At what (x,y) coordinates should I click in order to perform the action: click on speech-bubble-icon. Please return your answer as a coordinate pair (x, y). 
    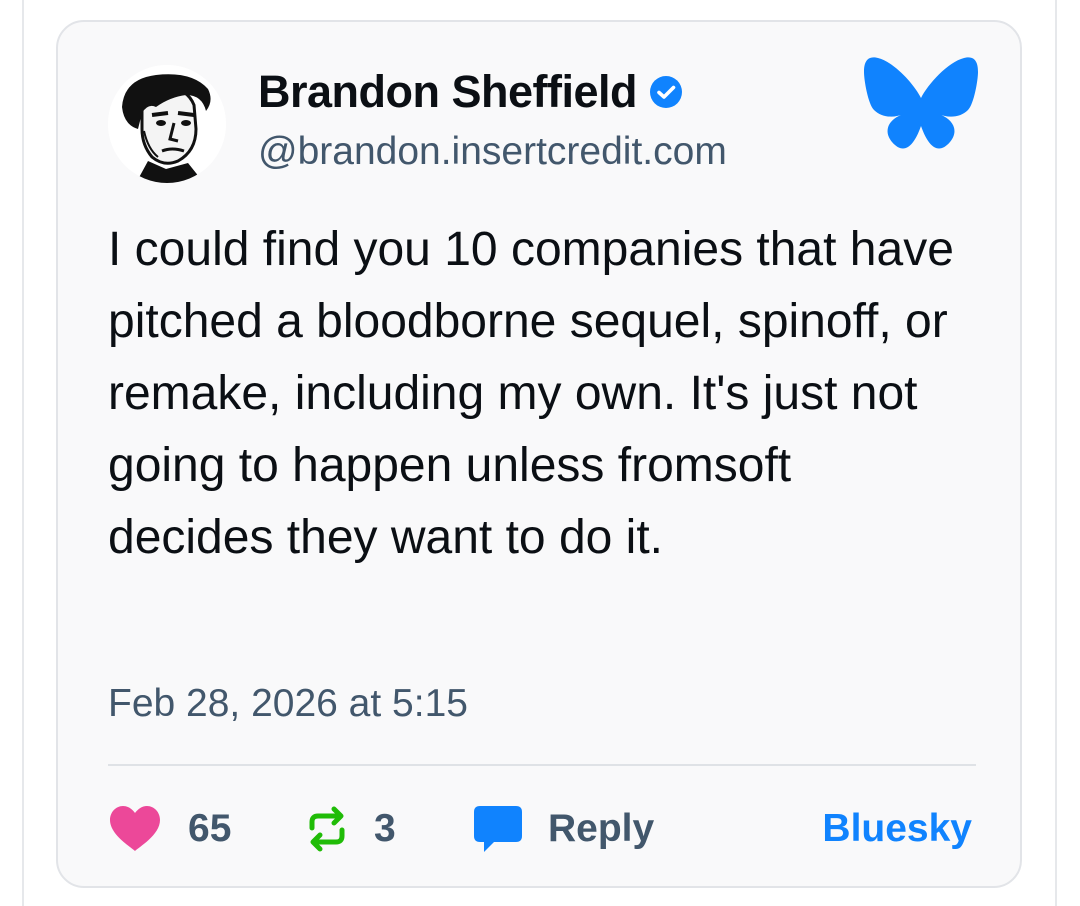
    Looking at the image, I should click on (498, 829).